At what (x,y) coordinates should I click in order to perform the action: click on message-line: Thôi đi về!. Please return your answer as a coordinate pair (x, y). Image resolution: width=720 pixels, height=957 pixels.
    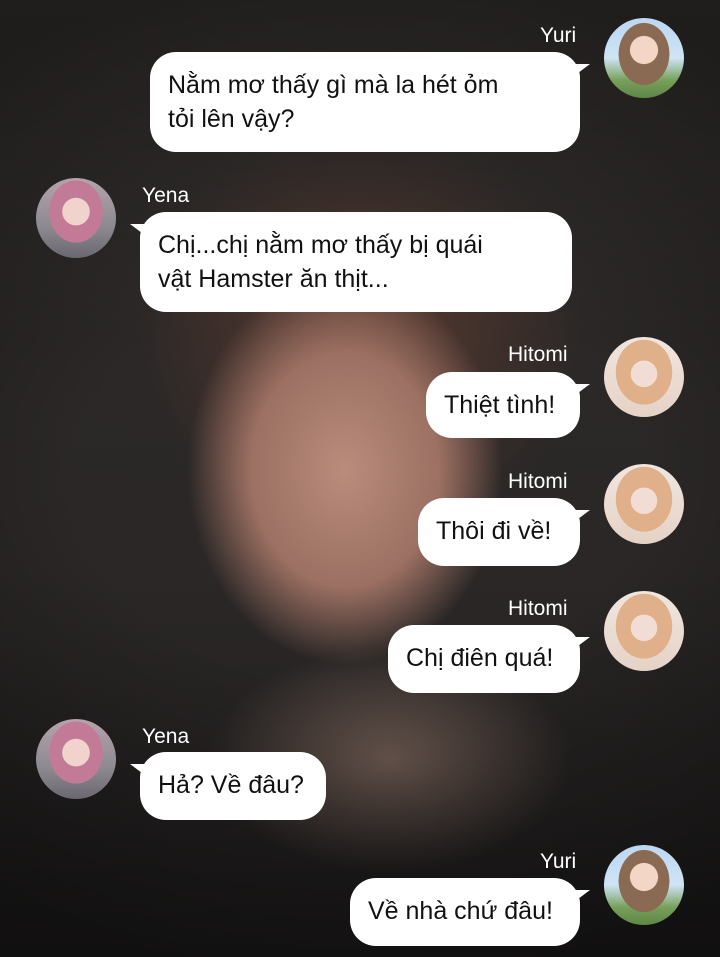
    Looking at the image, I should click on (494, 531).